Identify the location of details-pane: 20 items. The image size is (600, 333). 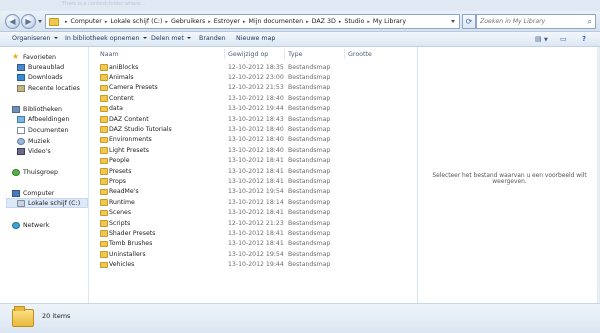
(300, 318).